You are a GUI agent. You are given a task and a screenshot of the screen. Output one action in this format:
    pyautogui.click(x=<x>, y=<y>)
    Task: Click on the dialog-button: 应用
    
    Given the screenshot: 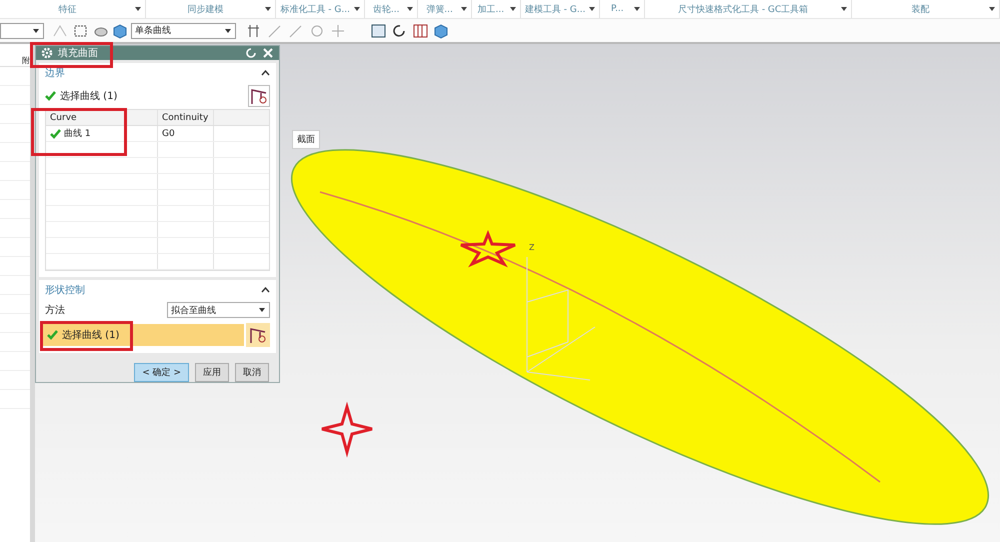 What is the action you would take?
    pyautogui.click(x=212, y=372)
    